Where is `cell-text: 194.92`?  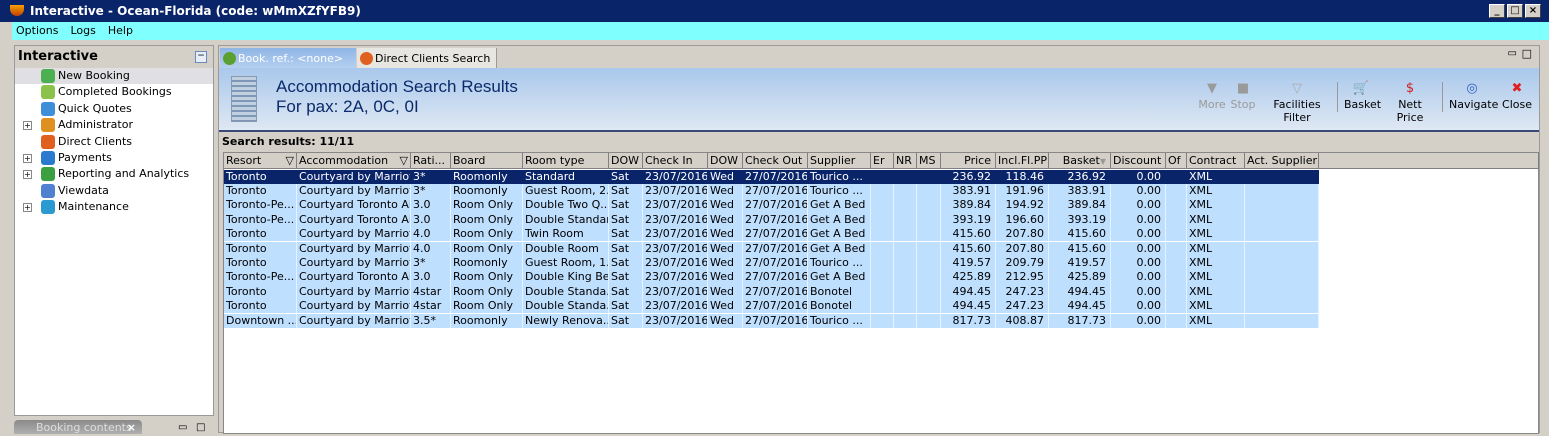 cell-text: 194.92 is located at coordinates (1025, 205).